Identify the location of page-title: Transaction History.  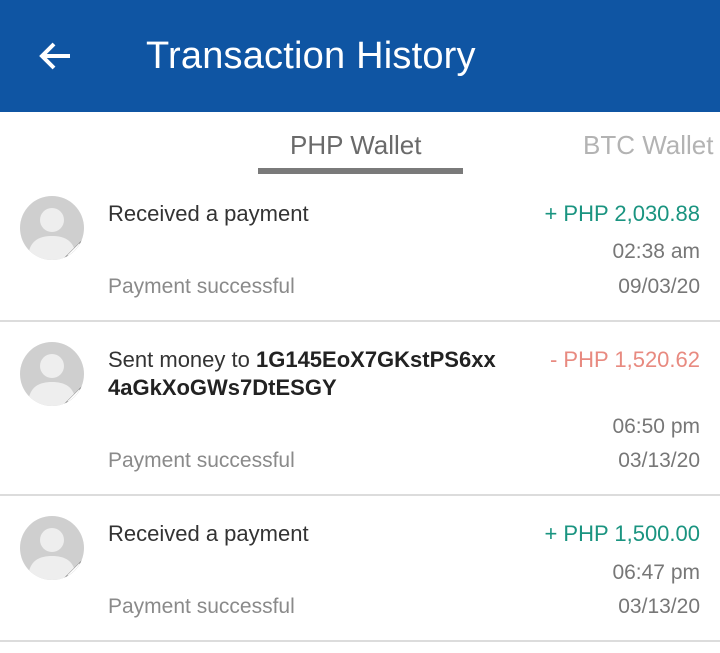
(311, 56).